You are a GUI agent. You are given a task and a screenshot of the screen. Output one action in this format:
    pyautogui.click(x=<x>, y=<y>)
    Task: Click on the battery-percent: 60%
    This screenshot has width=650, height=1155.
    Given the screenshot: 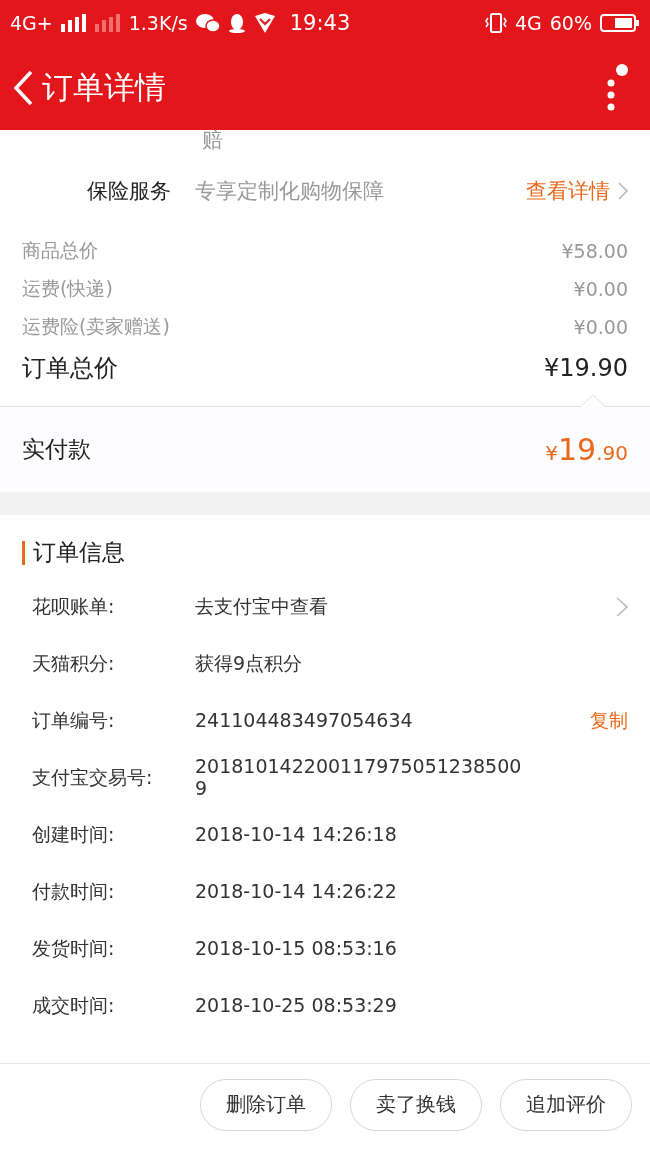 What is the action you would take?
    pyautogui.click(x=570, y=22)
    